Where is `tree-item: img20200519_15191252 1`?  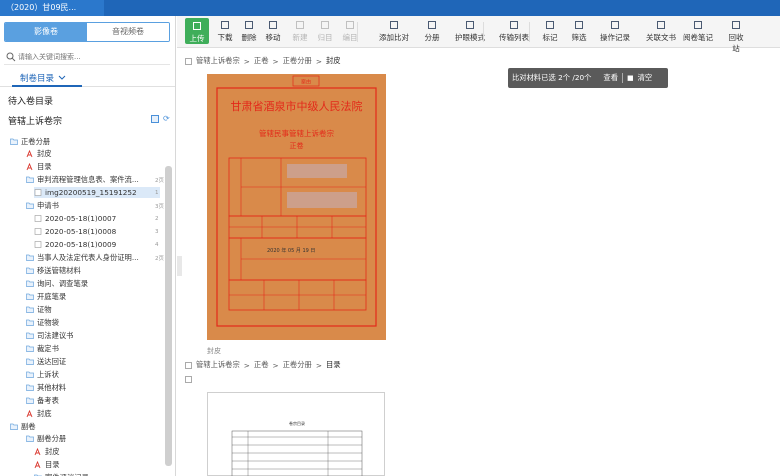
tree-item: img20200519_15191252 1 is located at coordinates (97, 192).